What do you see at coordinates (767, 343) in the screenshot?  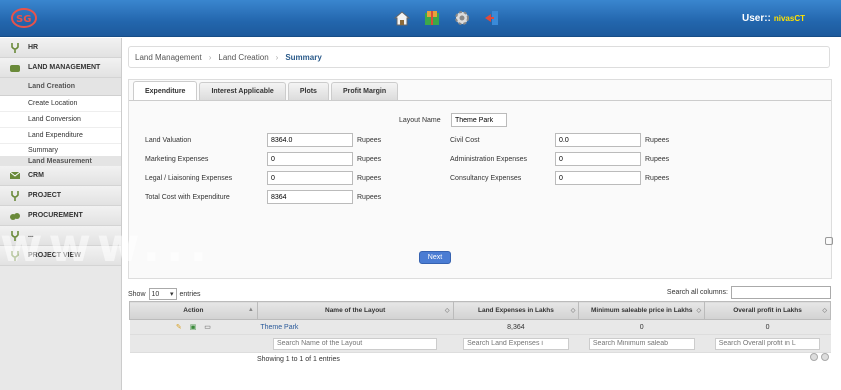 I see `filter-overall-profit` at bounding box center [767, 343].